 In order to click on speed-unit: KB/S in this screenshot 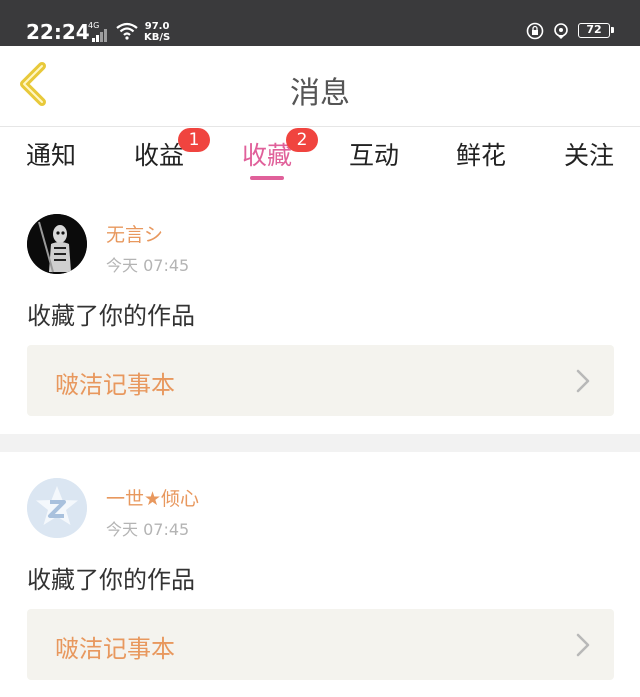, I will do `click(157, 37)`.